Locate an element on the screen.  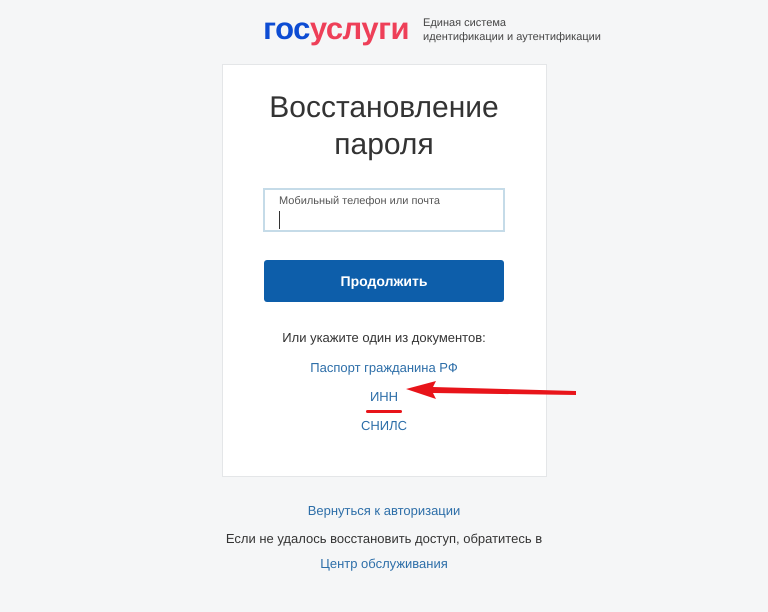
tagline-text: Единая система is located at coordinates (465, 23).